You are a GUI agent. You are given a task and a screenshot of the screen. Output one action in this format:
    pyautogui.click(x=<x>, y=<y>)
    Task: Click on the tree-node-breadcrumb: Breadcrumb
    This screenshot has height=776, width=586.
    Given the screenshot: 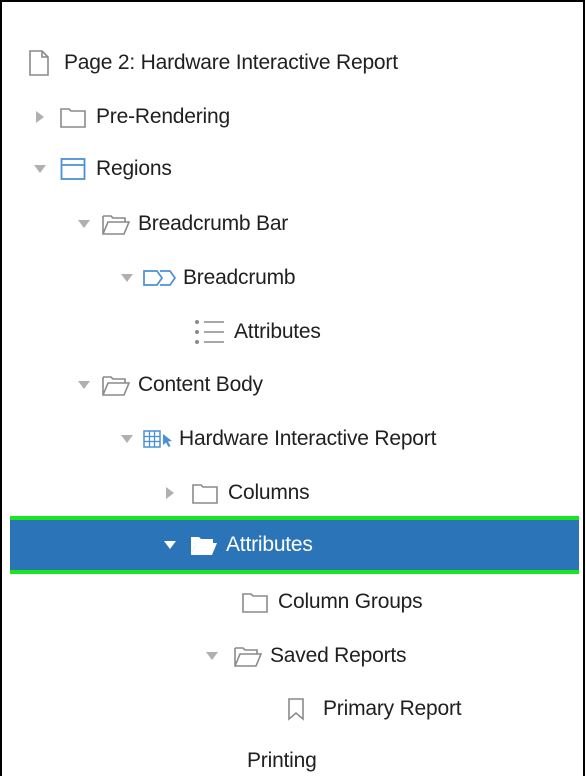 What is the action you would take?
    pyautogui.click(x=292, y=278)
    